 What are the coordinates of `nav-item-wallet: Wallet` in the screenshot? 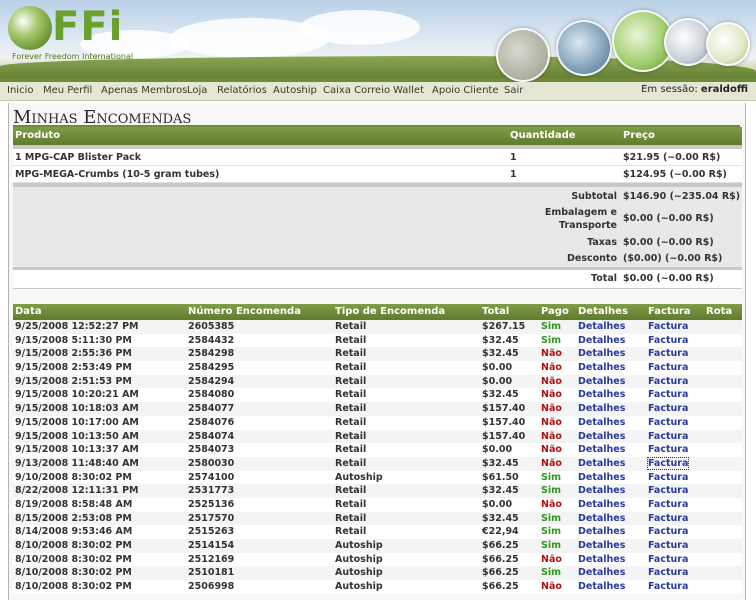 It's located at (408, 90).